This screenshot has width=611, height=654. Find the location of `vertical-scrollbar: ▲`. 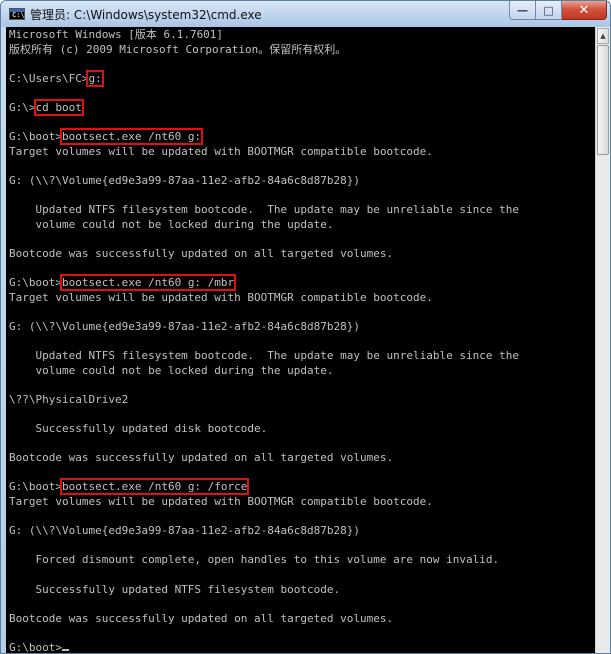

vertical-scrollbar: ▲ is located at coordinates (602, 340).